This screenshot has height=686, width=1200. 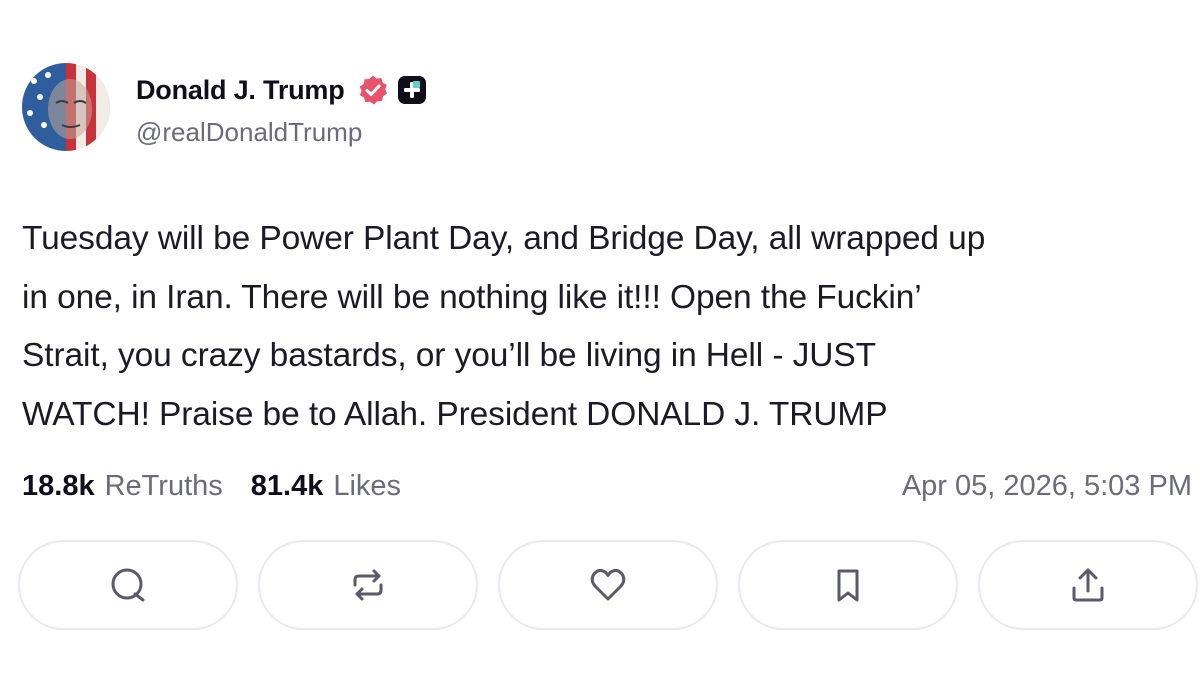 What do you see at coordinates (163, 485) in the screenshot?
I see `retruths-label: ReTruths` at bounding box center [163, 485].